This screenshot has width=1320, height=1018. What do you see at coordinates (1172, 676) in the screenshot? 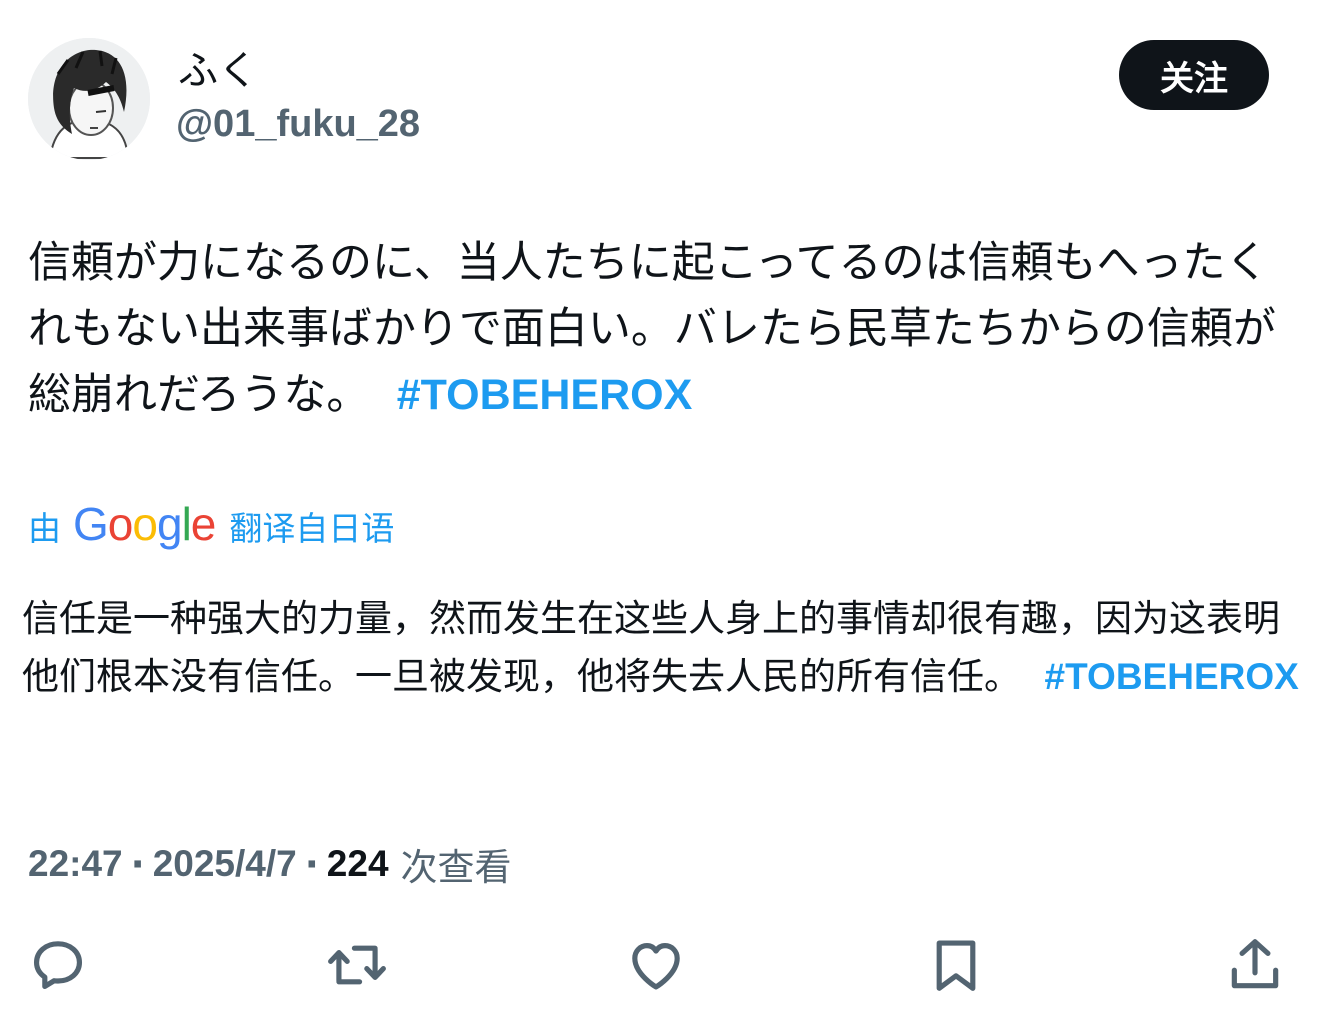
I see `translated-hashtag-link: #TOBEHEROX` at bounding box center [1172, 676].